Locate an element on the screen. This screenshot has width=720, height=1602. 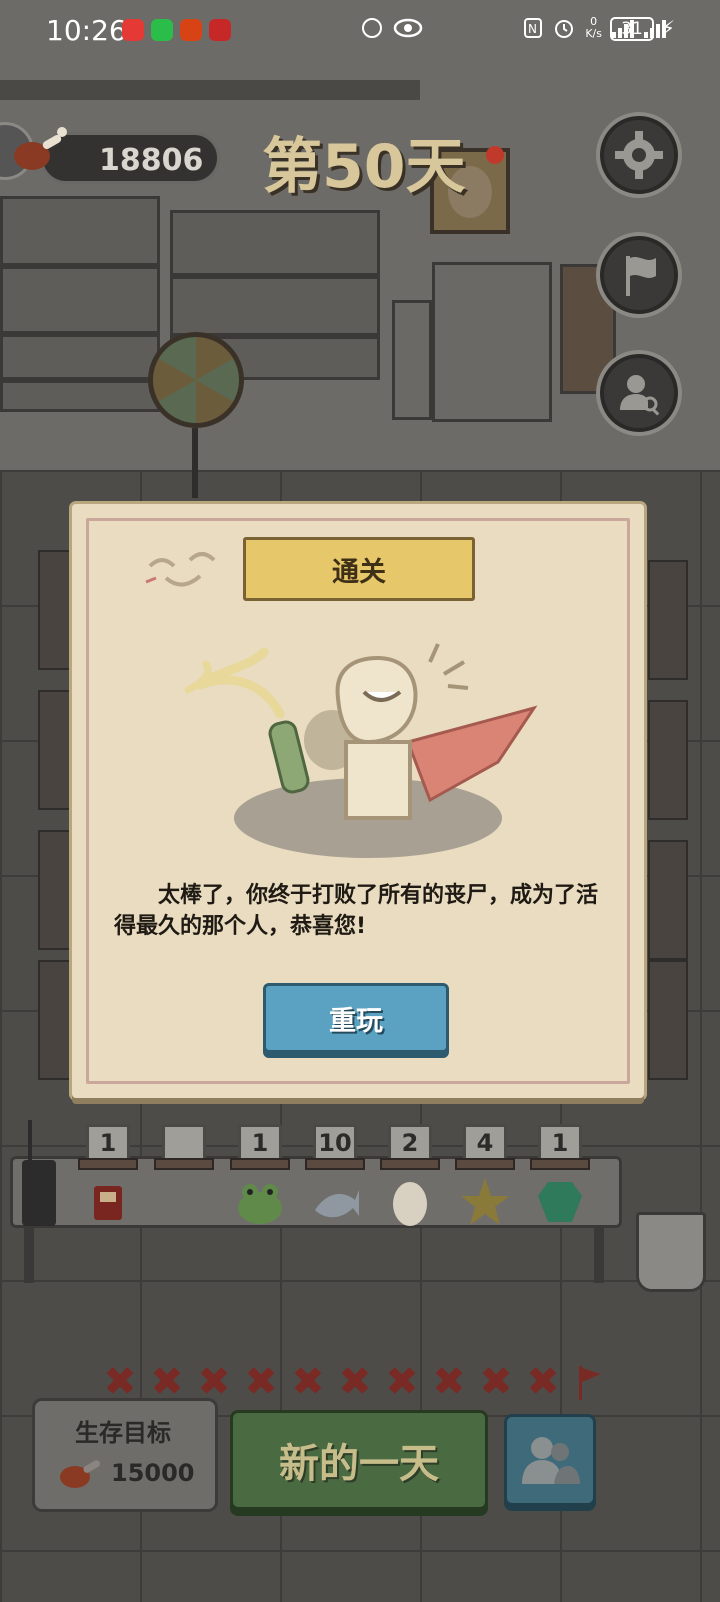
flag-icon is located at coordinates (641, 276).